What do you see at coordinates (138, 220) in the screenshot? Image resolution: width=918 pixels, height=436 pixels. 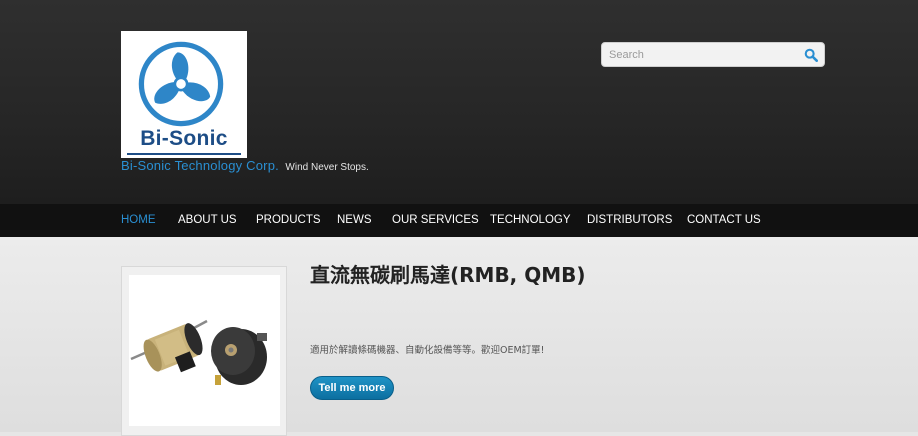 I see `nav-item-home: HOME` at bounding box center [138, 220].